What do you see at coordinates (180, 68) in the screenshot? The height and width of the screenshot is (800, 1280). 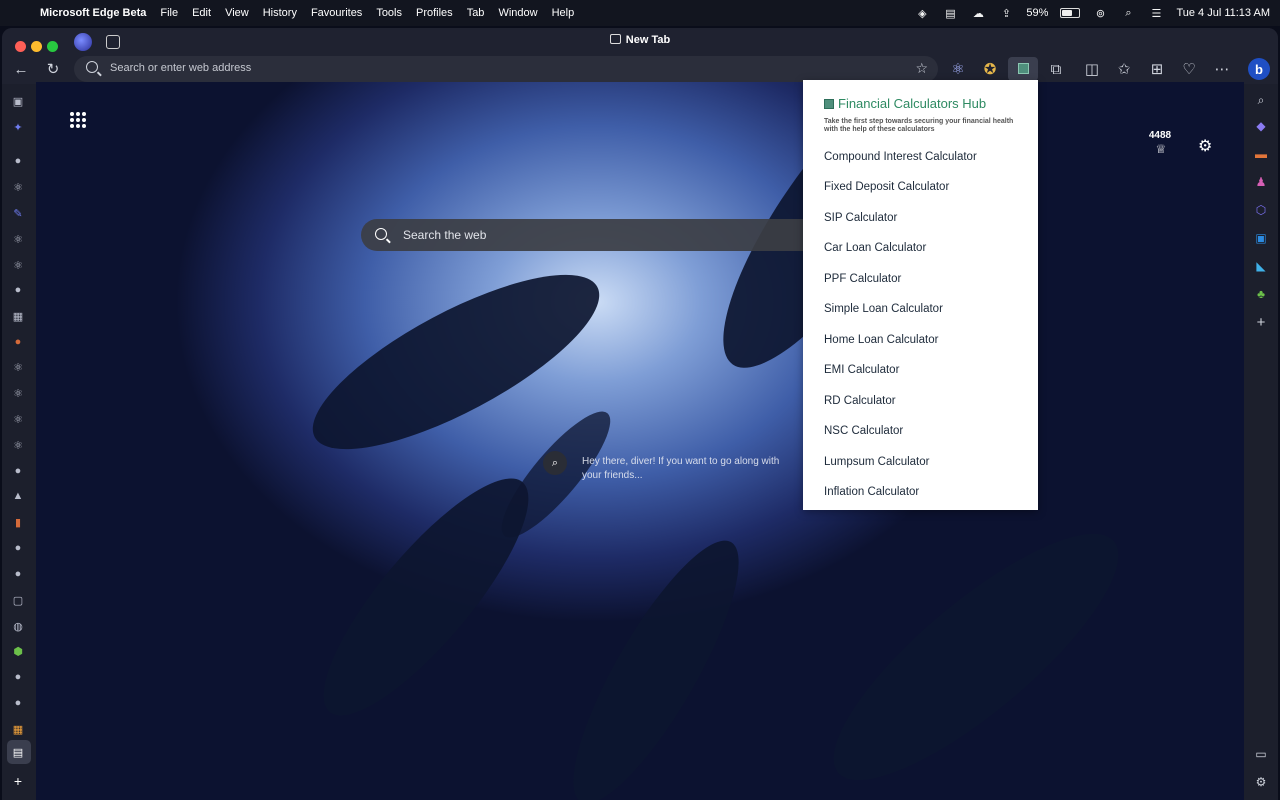 I see `address-input: Search or enter web address` at bounding box center [180, 68].